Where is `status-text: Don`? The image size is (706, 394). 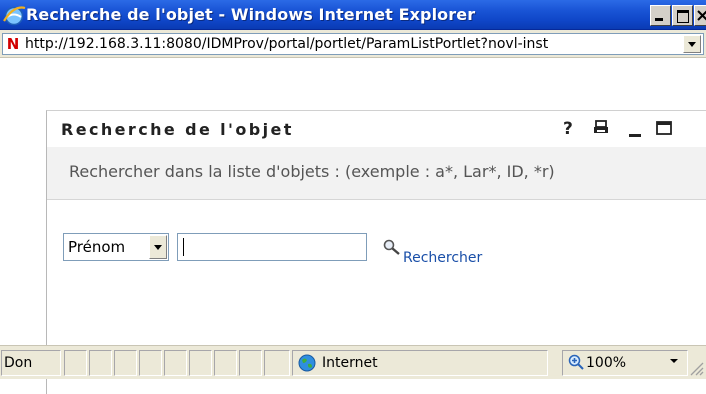
status-text: Don is located at coordinates (18, 363).